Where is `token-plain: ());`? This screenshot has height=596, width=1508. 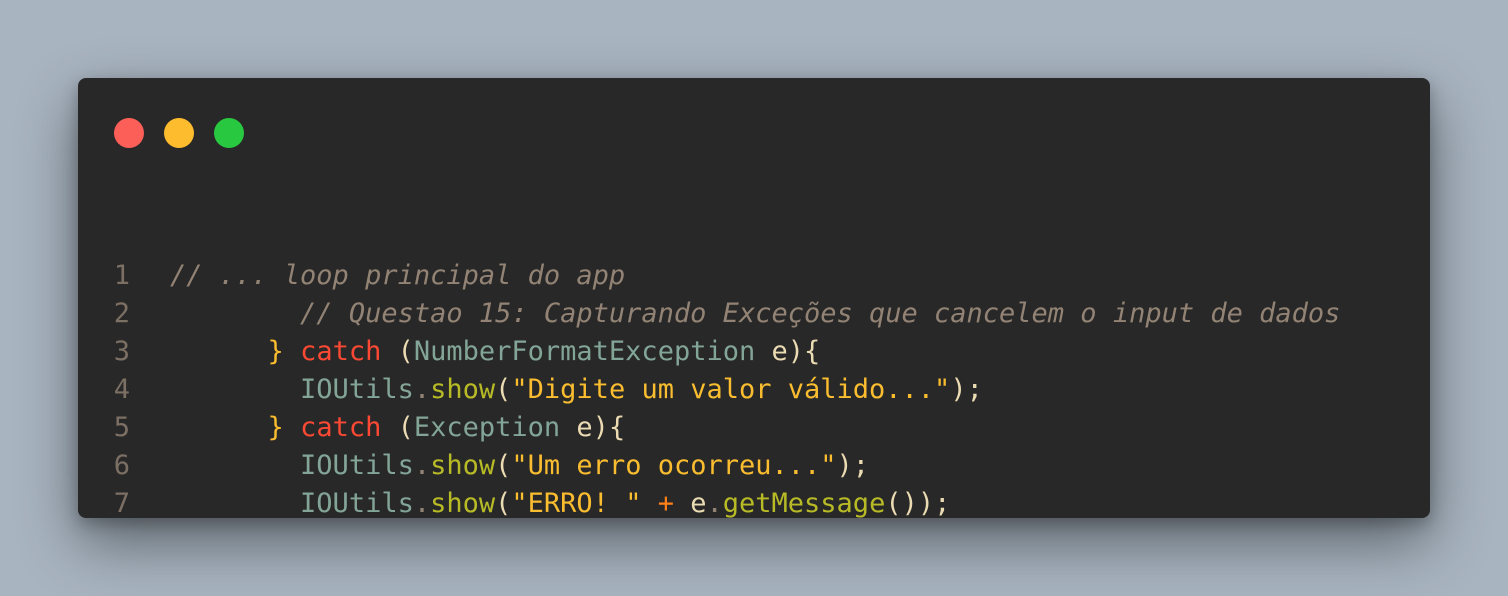 token-plain: ()); is located at coordinates (918, 503).